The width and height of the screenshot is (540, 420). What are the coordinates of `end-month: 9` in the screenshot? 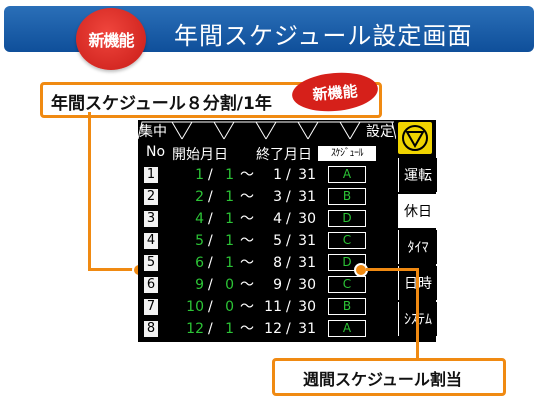 It's located at (271, 285).